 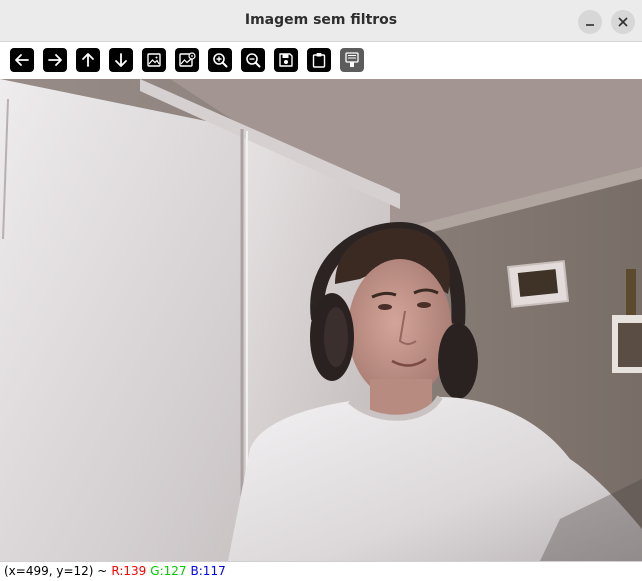 I want to click on pan-up-button, so click(x=88, y=60).